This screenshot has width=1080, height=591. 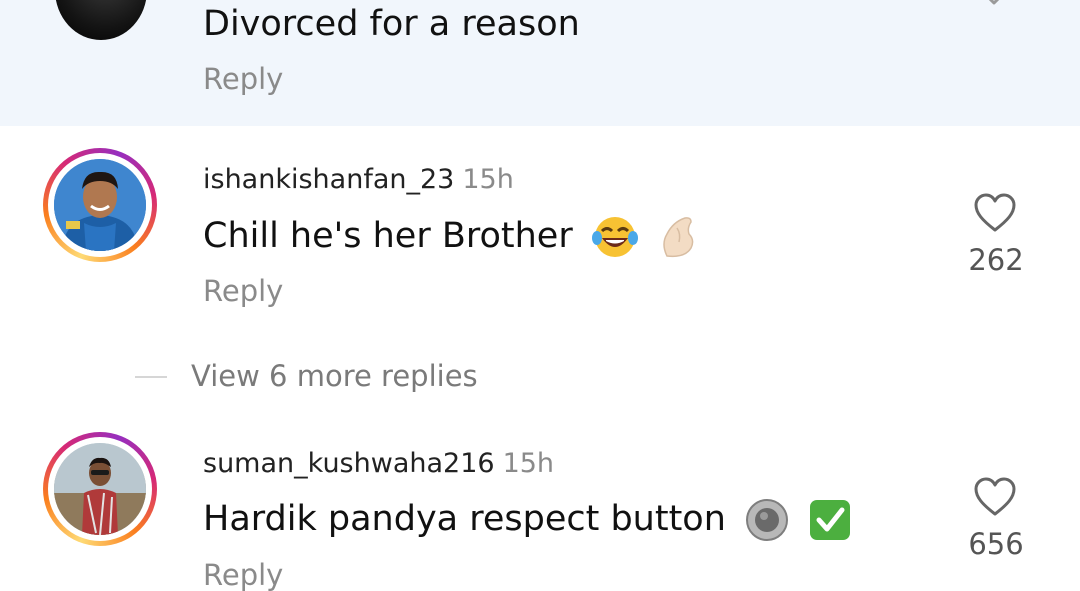 I want to click on divider, so click(x=151, y=377).